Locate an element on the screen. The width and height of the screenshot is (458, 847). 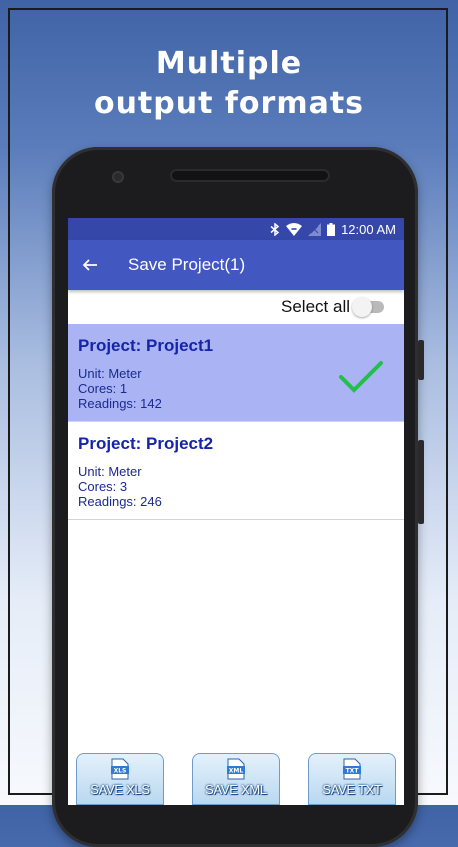
select-all-label: Select all is located at coordinates (315, 306).